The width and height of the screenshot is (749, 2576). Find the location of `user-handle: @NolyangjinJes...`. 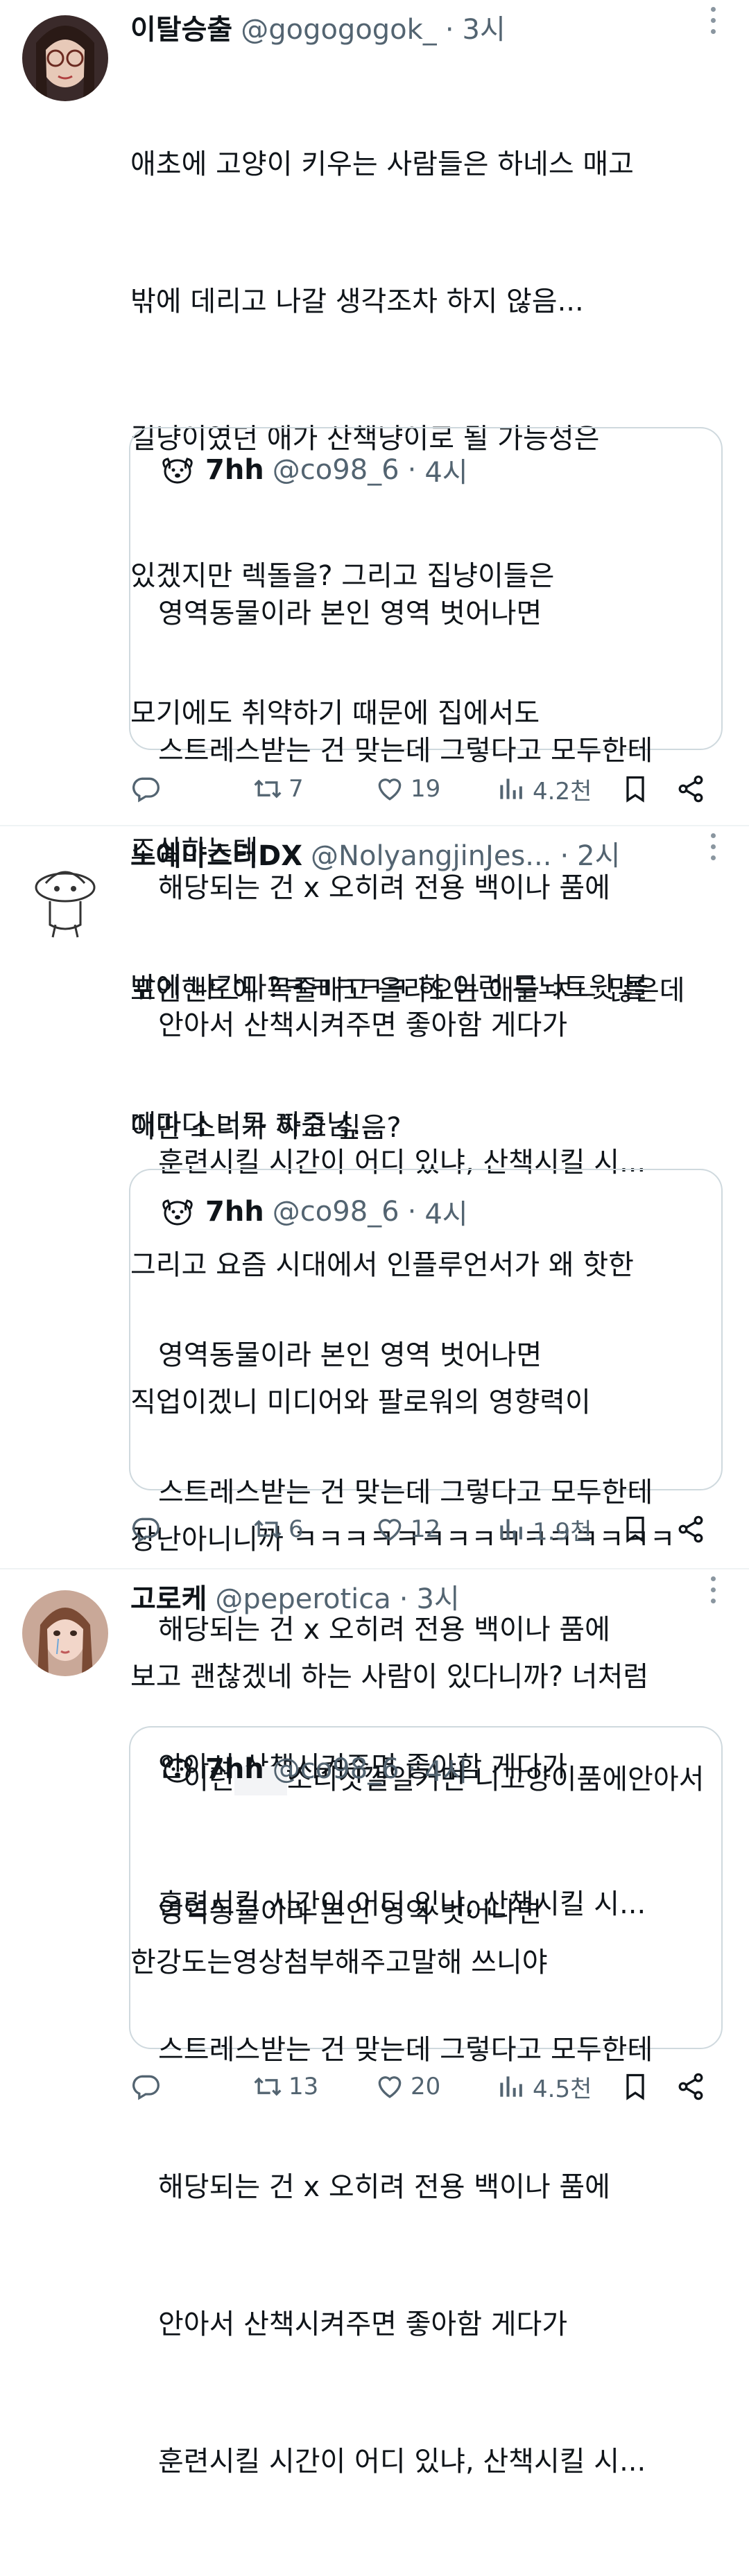

user-handle: @NolyangjinJes... is located at coordinates (431, 856).